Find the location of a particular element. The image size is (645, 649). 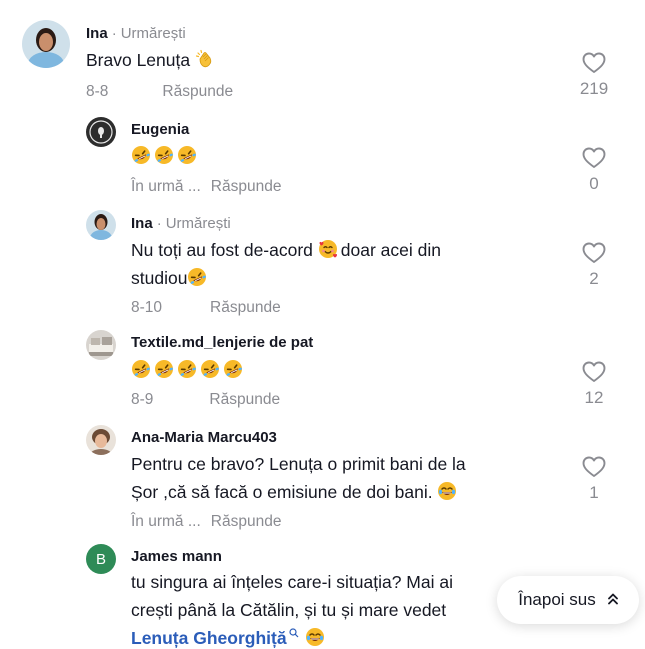

author-name: James mann is located at coordinates (176, 556).